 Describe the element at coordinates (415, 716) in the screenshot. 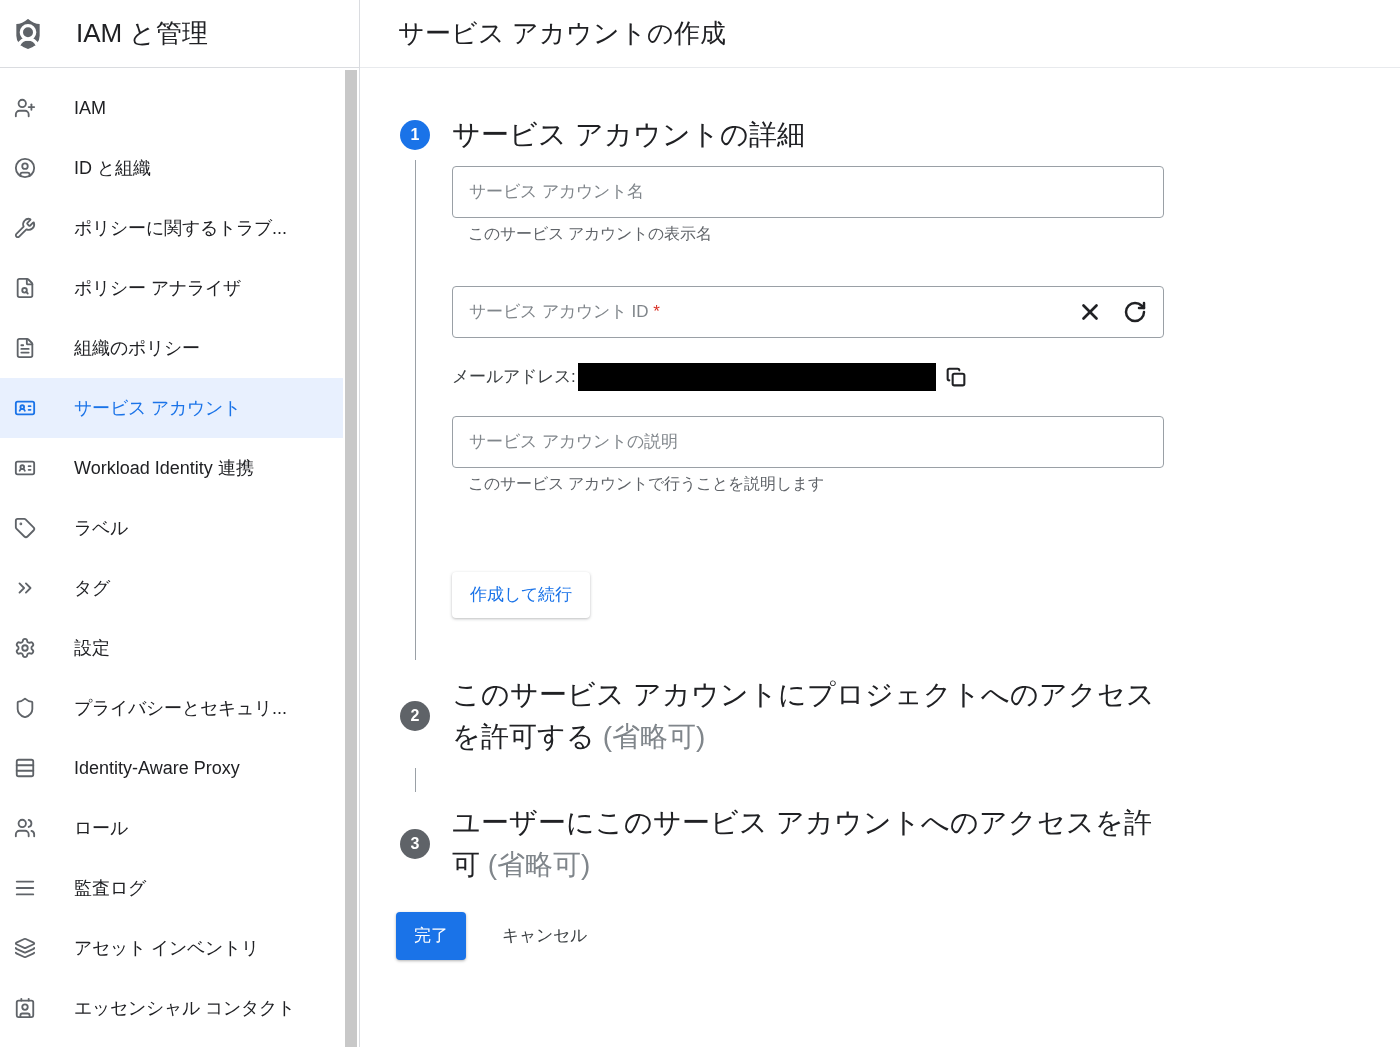

I see `step-number: 2` at that location.